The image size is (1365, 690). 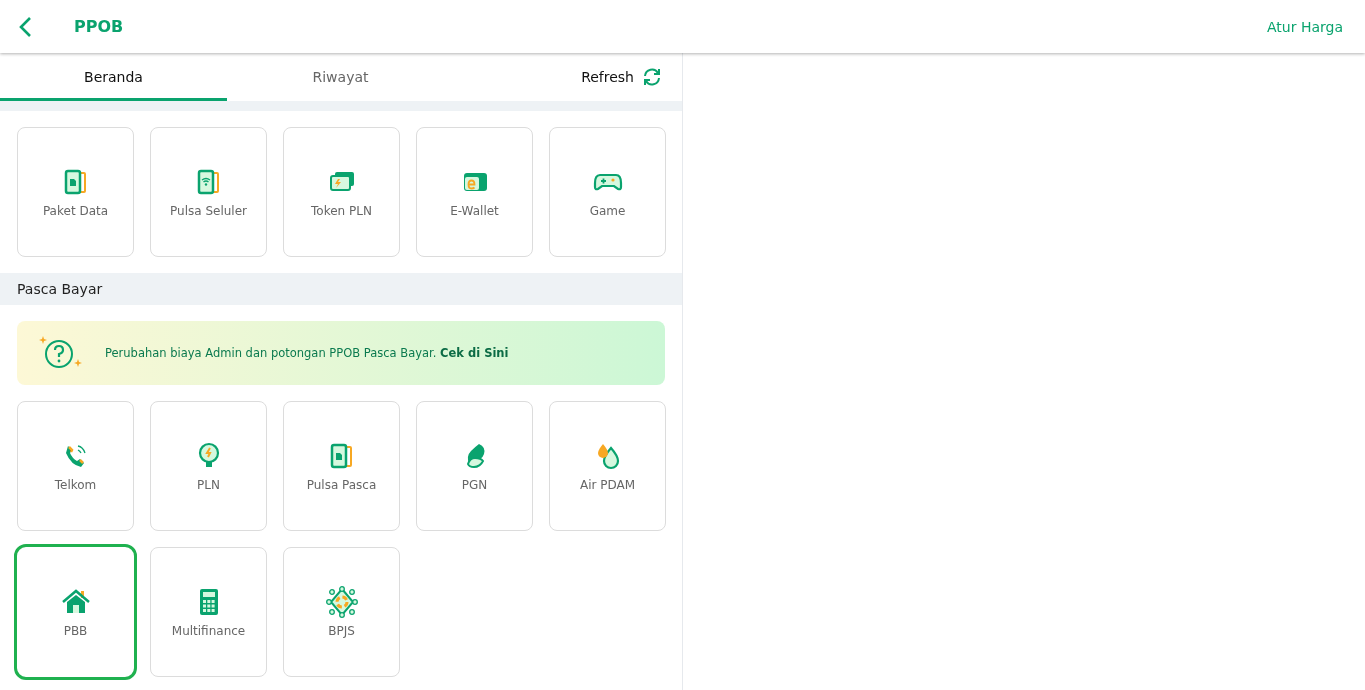 I want to click on service-tile: Air PDAM, so click(x=607, y=466).